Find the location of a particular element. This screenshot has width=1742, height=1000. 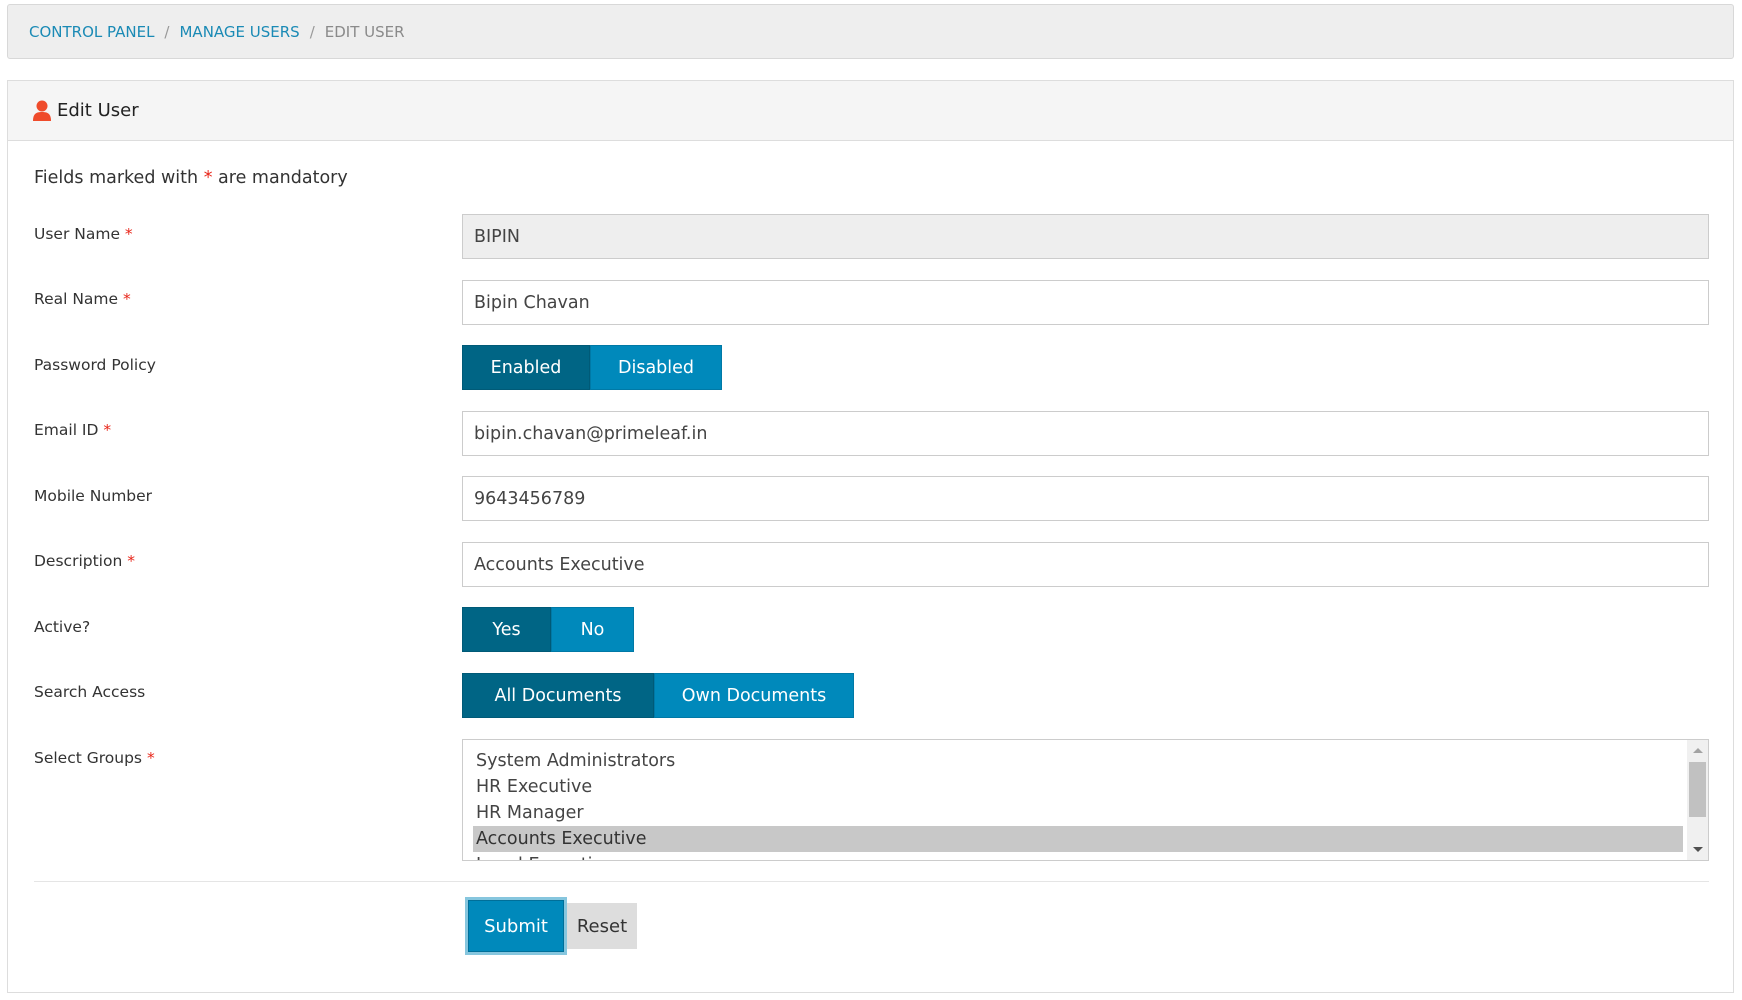

select-groups-label: Select Groups * is located at coordinates (94, 758).